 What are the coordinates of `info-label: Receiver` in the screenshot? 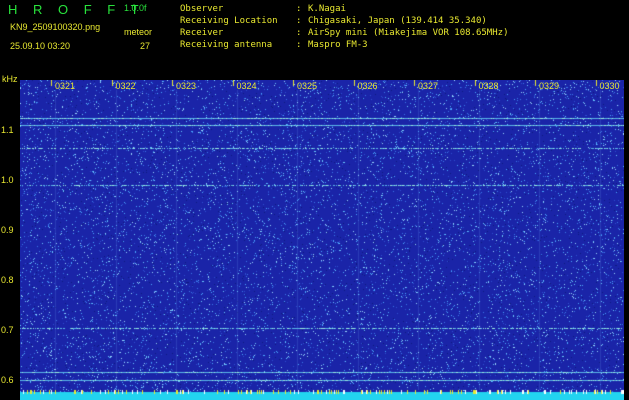 It's located at (202, 33).